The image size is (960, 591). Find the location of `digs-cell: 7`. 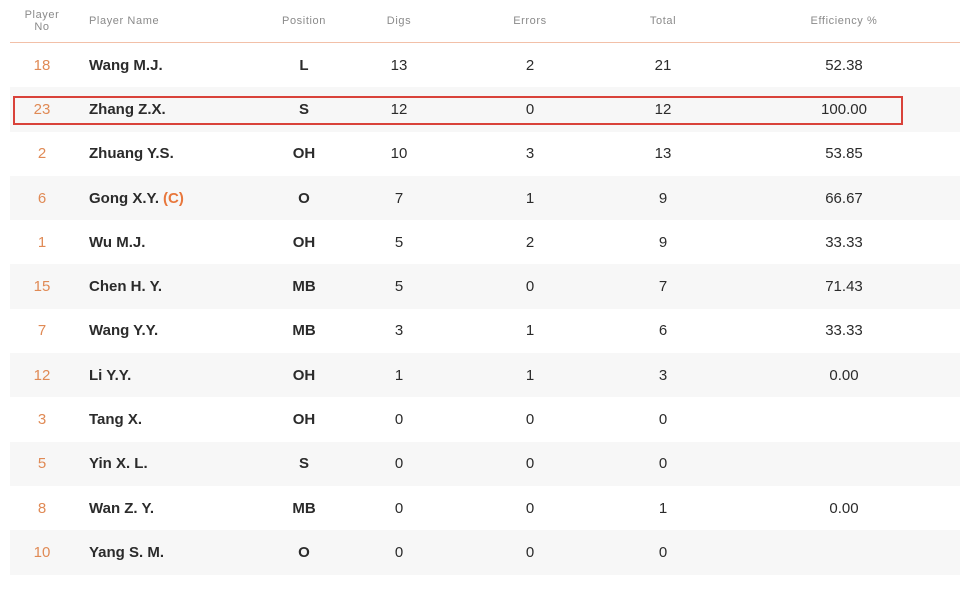

digs-cell: 7 is located at coordinates (399, 198).